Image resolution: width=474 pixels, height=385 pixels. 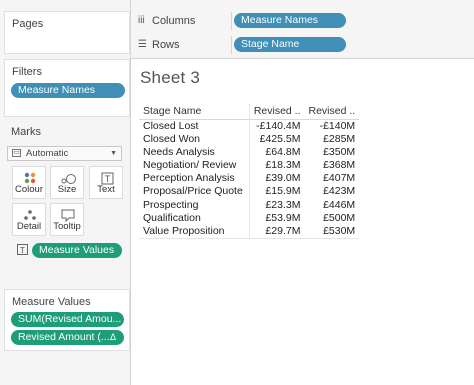 What do you see at coordinates (67, 226) in the screenshot?
I see `marks-tooltip-label: Tooltip` at bounding box center [67, 226].